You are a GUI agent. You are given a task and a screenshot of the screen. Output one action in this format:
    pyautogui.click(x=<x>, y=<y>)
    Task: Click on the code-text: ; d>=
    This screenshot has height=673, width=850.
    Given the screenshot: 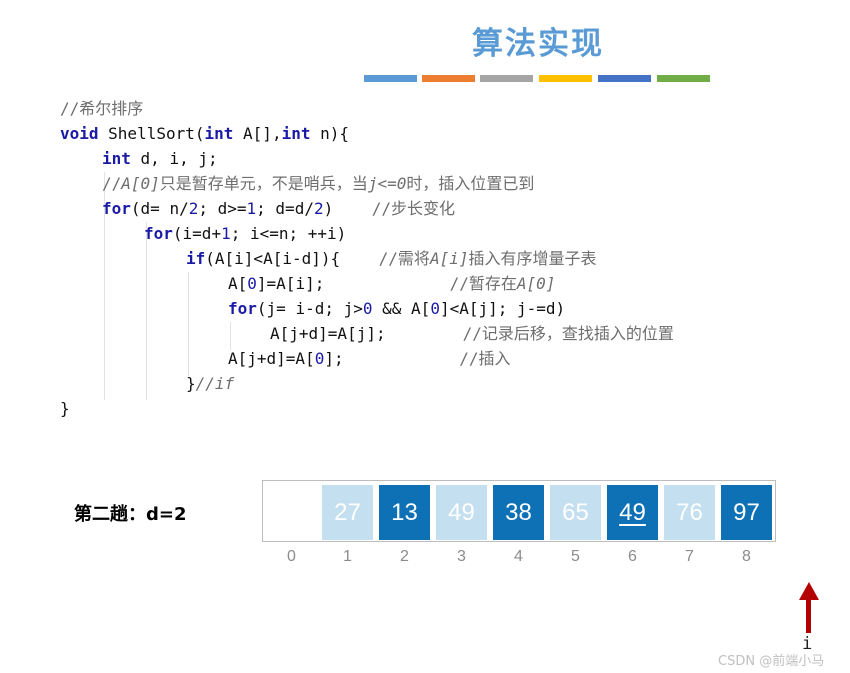 What is the action you would take?
    pyautogui.click(x=222, y=208)
    